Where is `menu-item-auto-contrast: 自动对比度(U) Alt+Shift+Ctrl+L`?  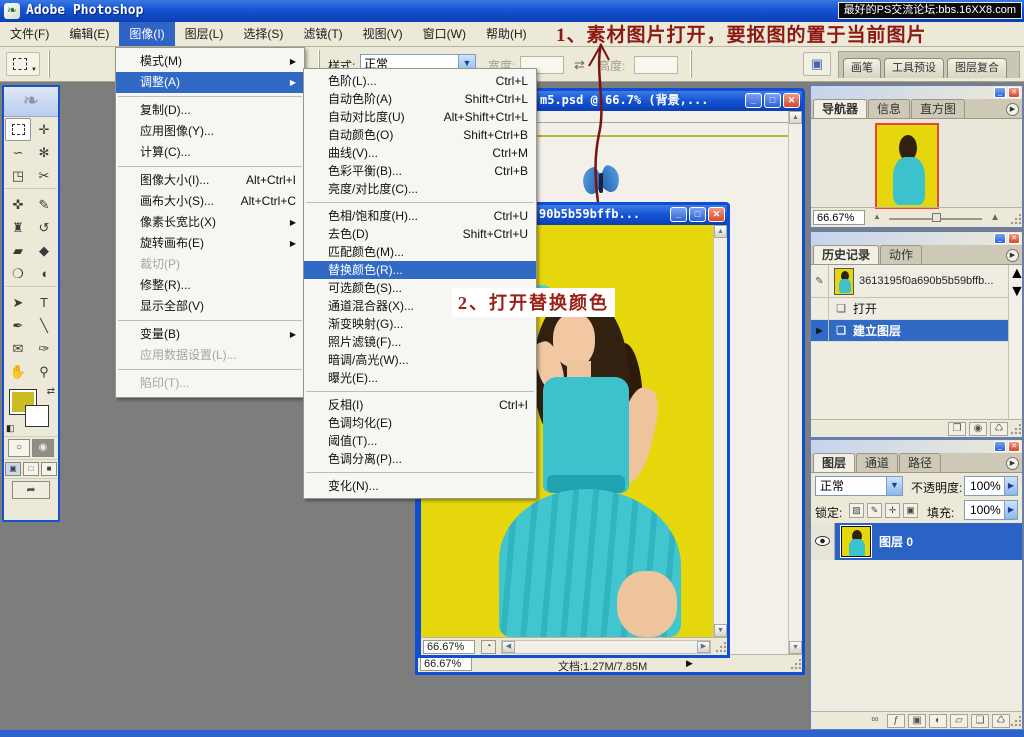 menu-item-auto-contrast: 自动对比度(U) Alt+Shift+Ctrl+L is located at coordinates (420, 117).